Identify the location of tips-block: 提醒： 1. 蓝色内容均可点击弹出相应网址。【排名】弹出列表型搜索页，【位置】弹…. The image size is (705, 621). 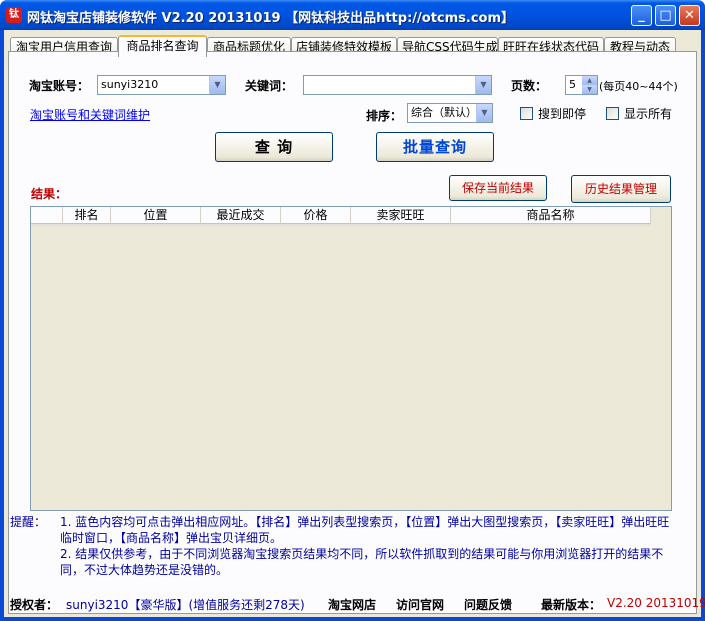
(340, 546).